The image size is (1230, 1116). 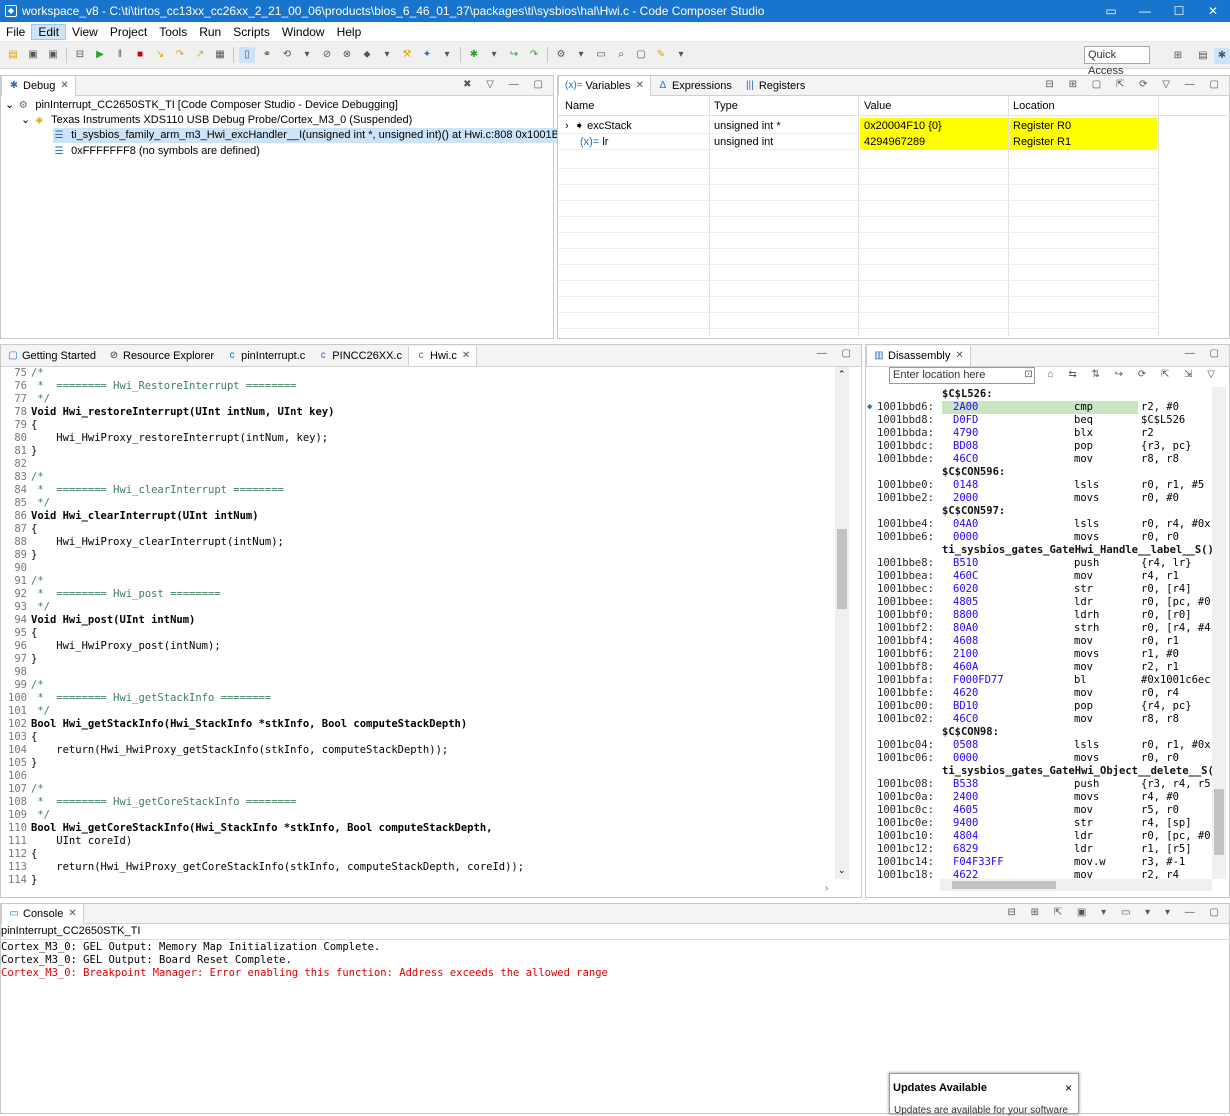 I want to click on window-icon: ▢, so click(x=641, y=55).